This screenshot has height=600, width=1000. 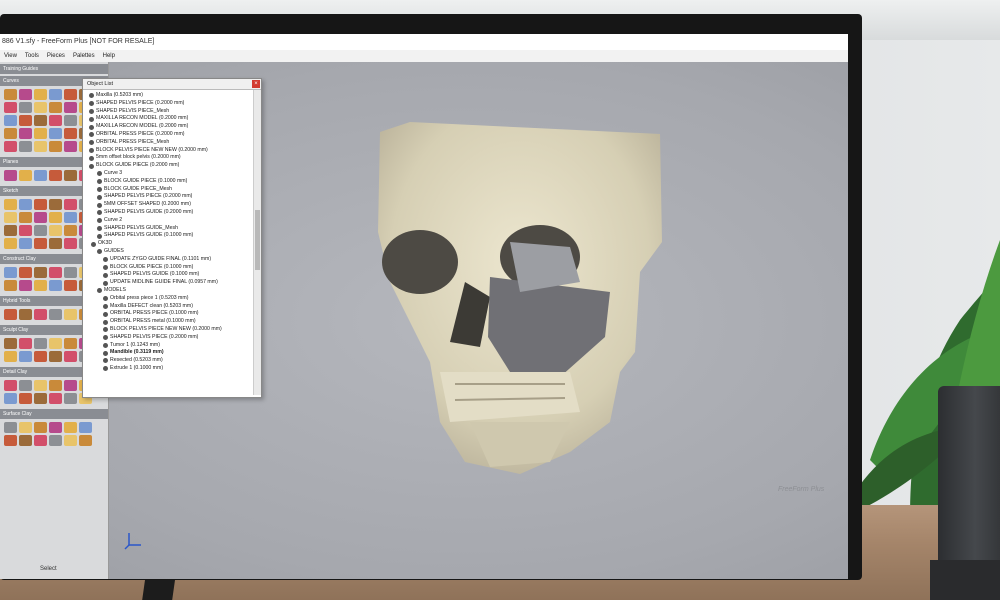 What do you see at coordinates (256, 84) in the screenshot?
I see `close-icon: ×` at bounding box center [256, 84].